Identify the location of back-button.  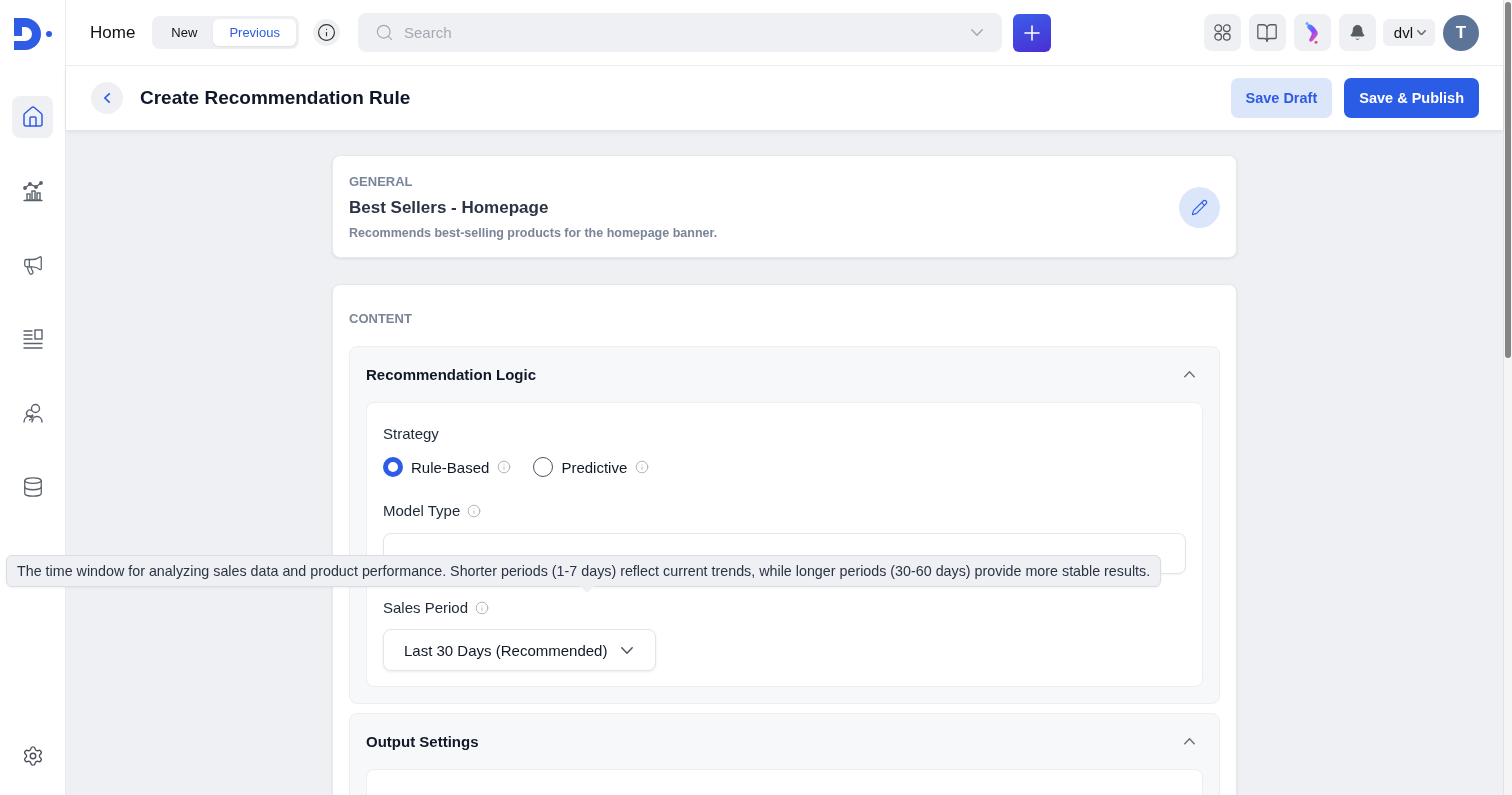
(107, 98).